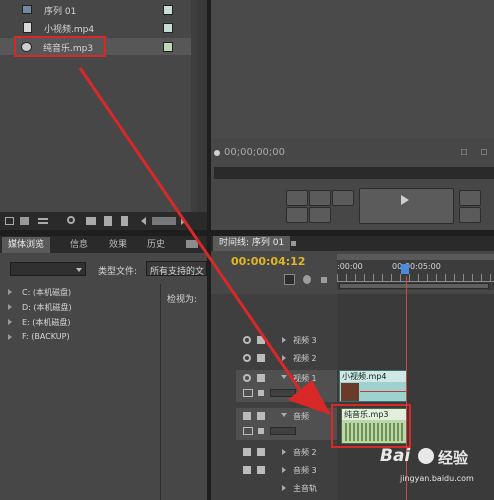  What do you see at coordinates (436, 472) in the screenshot?
I see `watermark: Bai 经验 jingyan.baidu.com` at bounding box center [436, 472].